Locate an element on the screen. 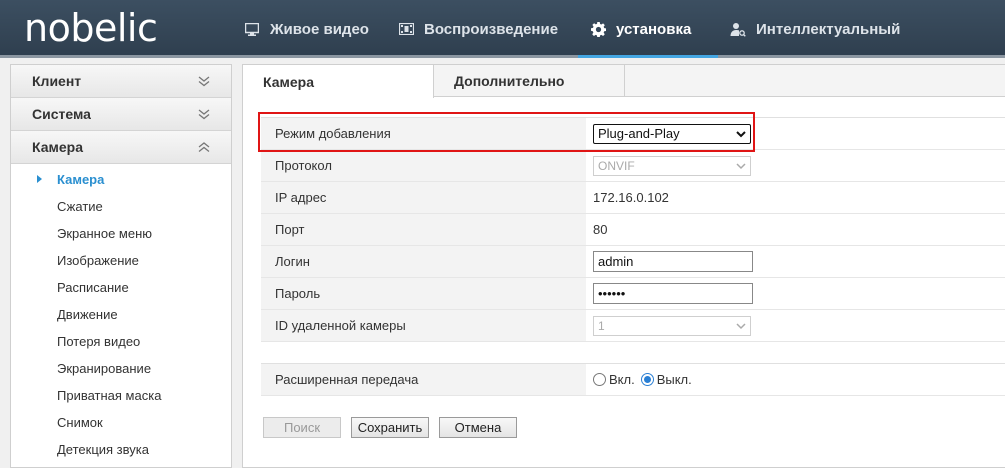 The height and width of the screenshot is (468, 1005). sidebar-item-label: Расписание is located at coordinates (93, 287).